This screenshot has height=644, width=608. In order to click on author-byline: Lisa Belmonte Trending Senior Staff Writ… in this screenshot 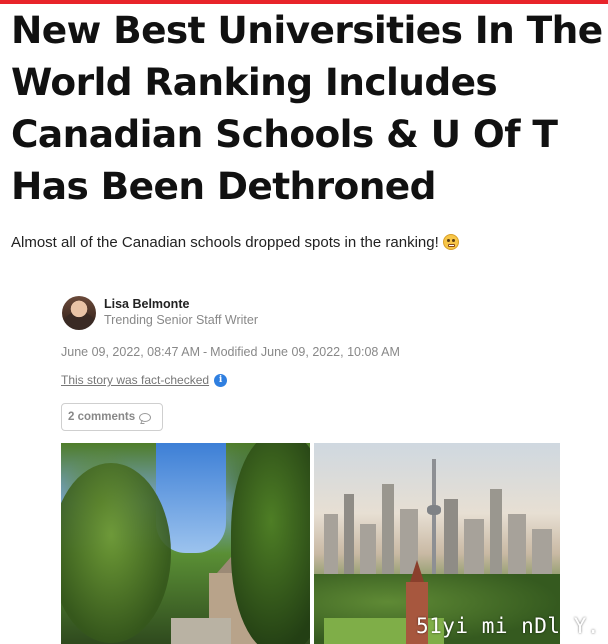, I will do `click(160, 313)`.